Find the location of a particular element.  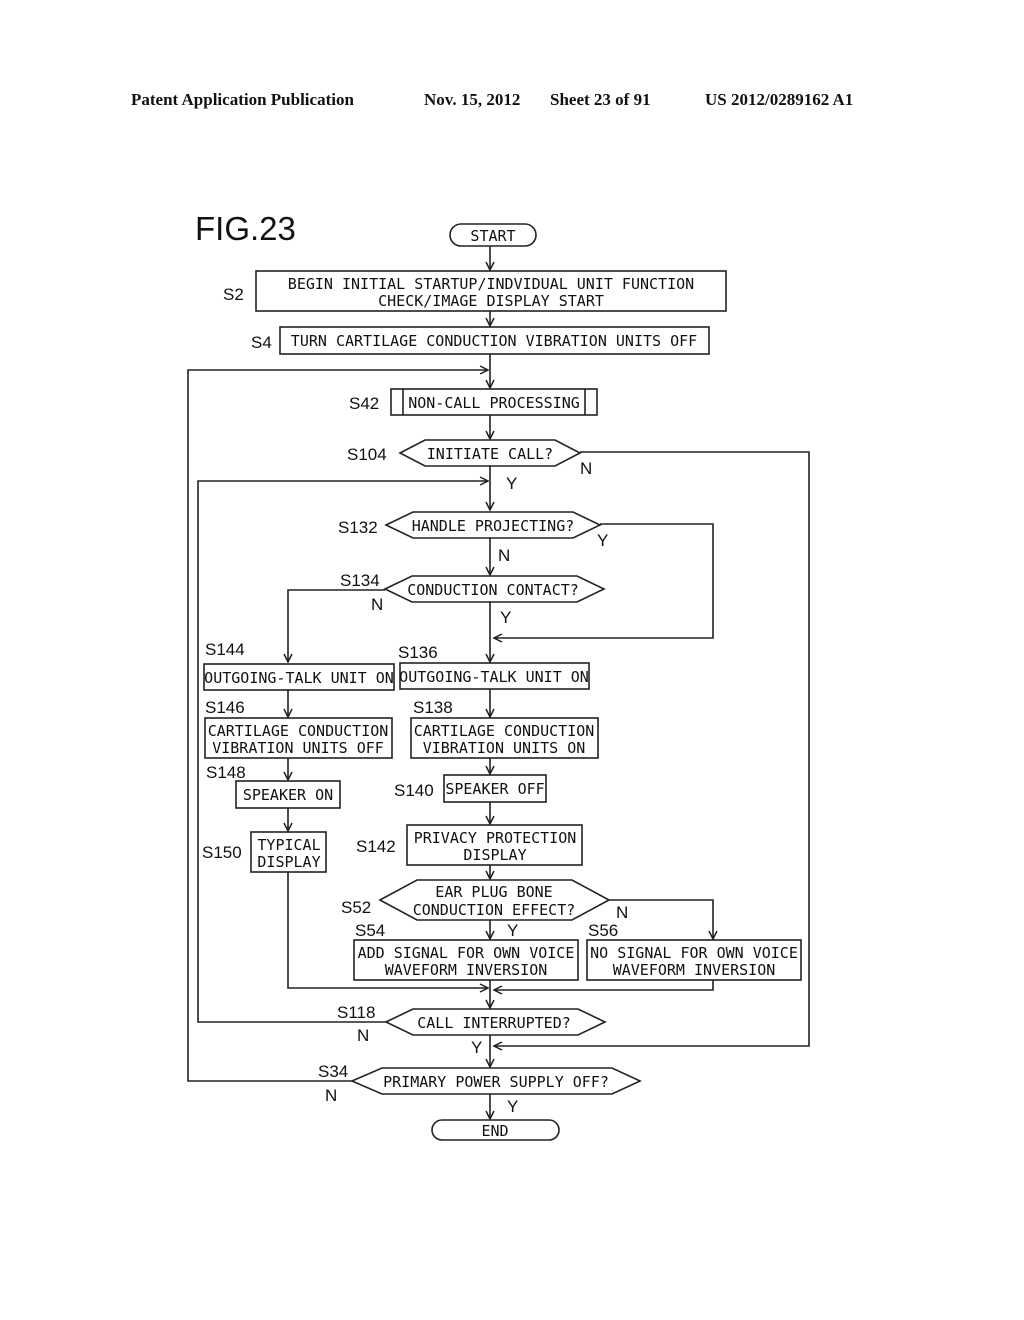

step-label-s148: S148 is located at coordinates (226, 772).